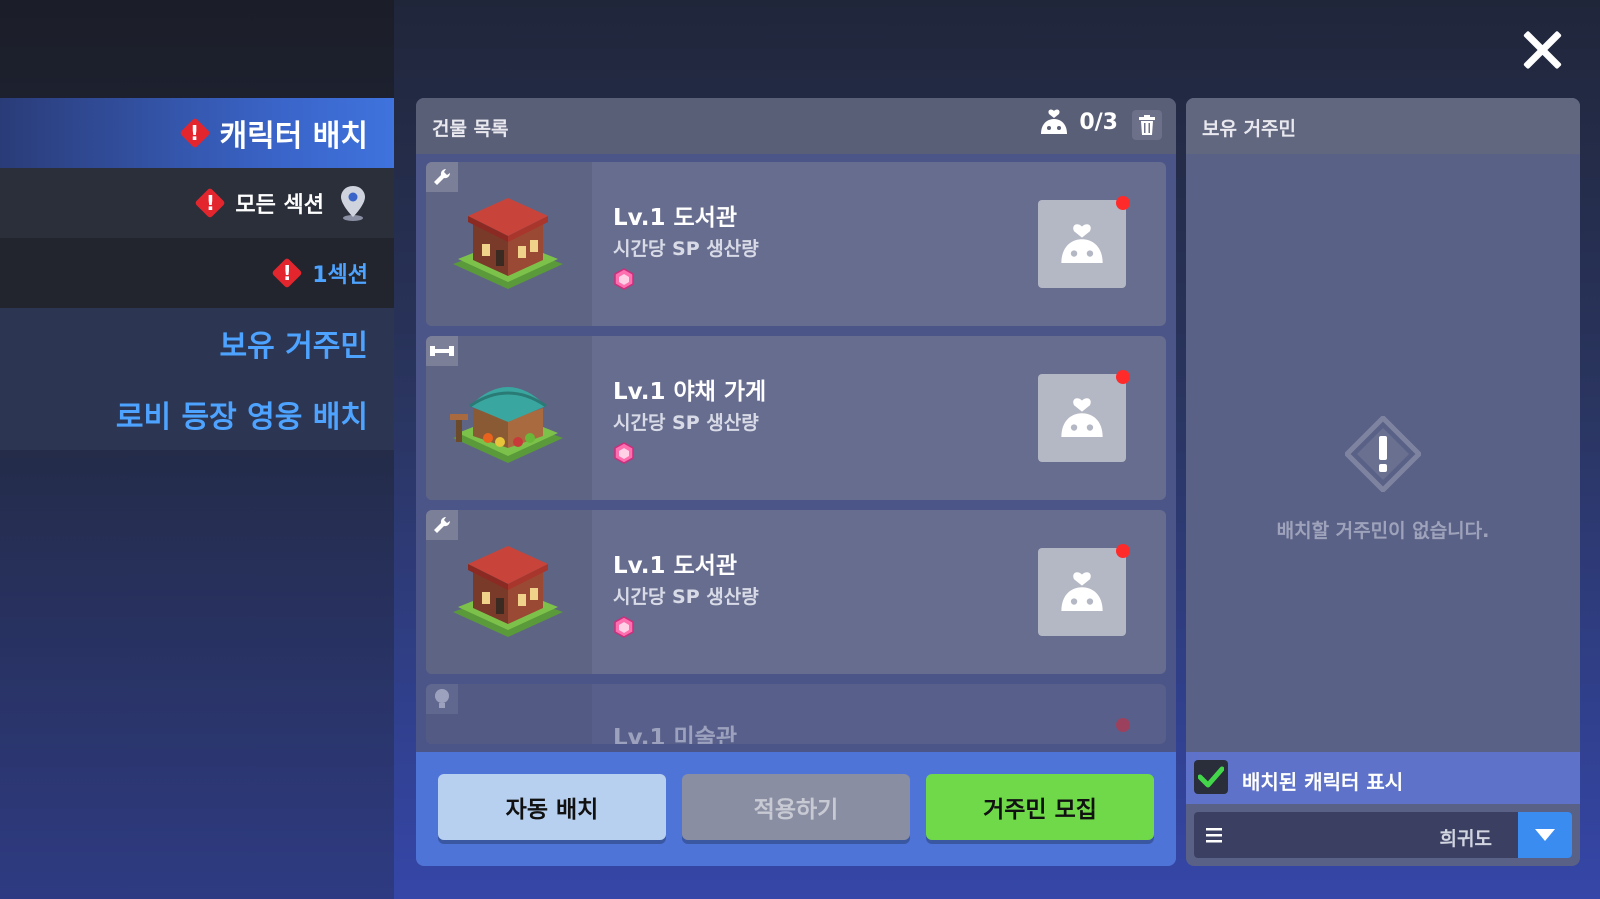 The image size is (1600, 899). Describe the element at coordinates (1542, 50) in the screenshot. I see `close-button` at that location.